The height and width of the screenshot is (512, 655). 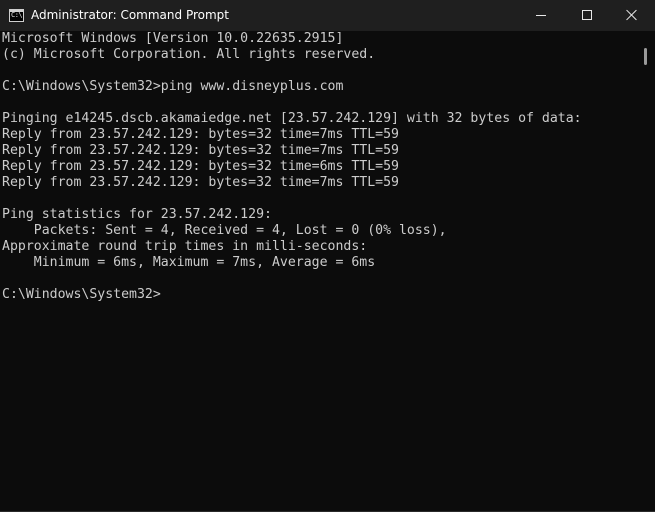 I want to click on maximize-icon, so click(x=587, y=15).